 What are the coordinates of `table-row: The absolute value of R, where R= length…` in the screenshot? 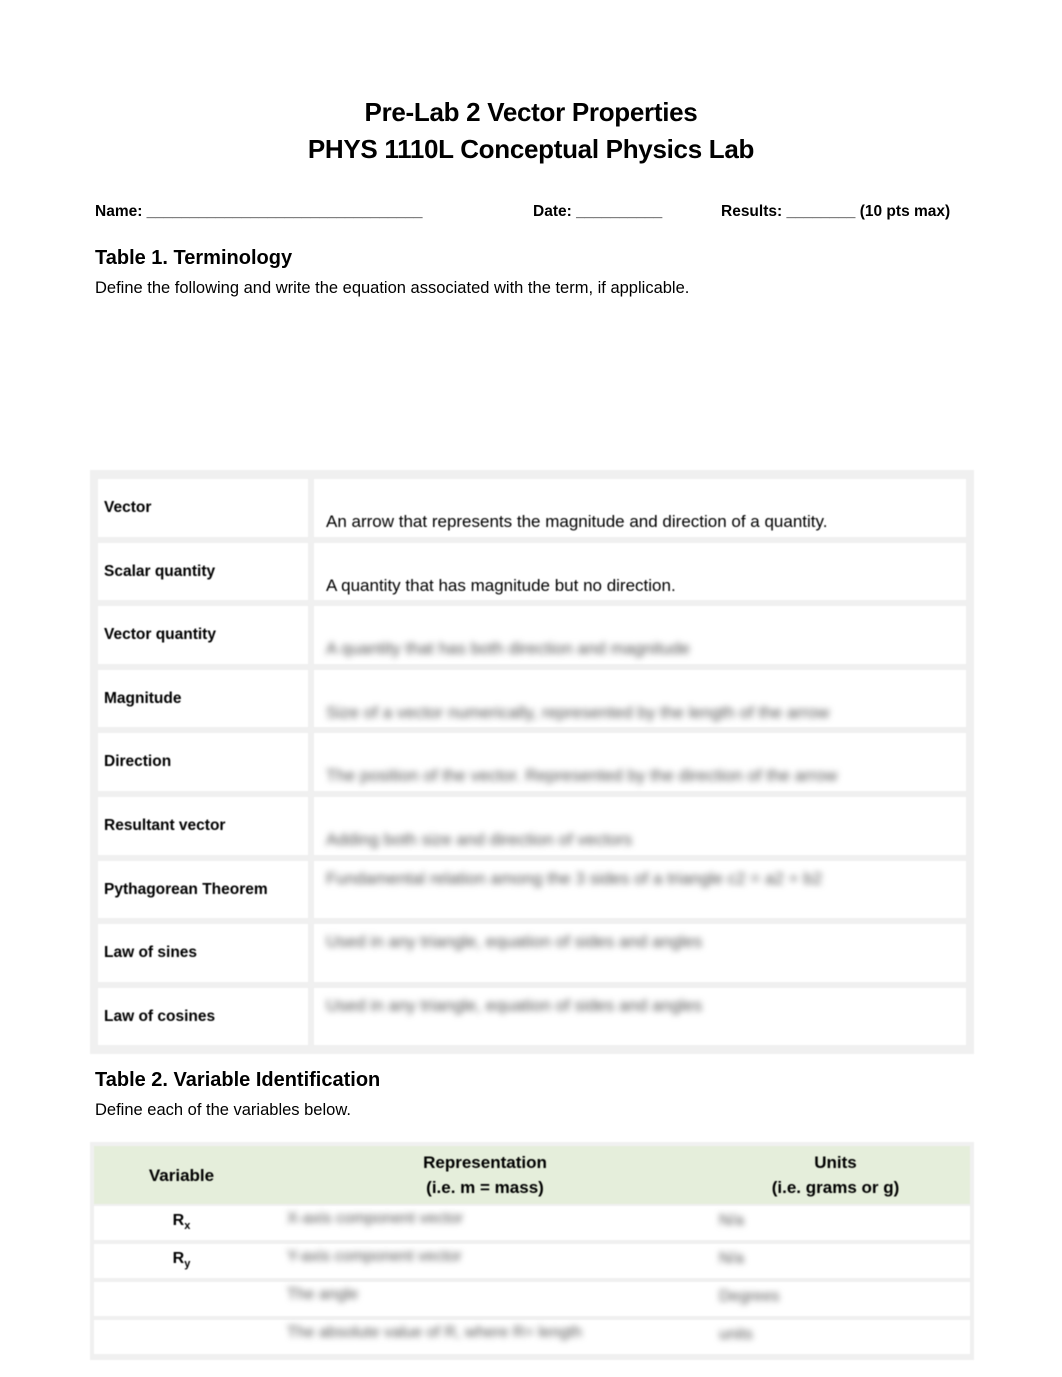 It's located at (532, 1337).